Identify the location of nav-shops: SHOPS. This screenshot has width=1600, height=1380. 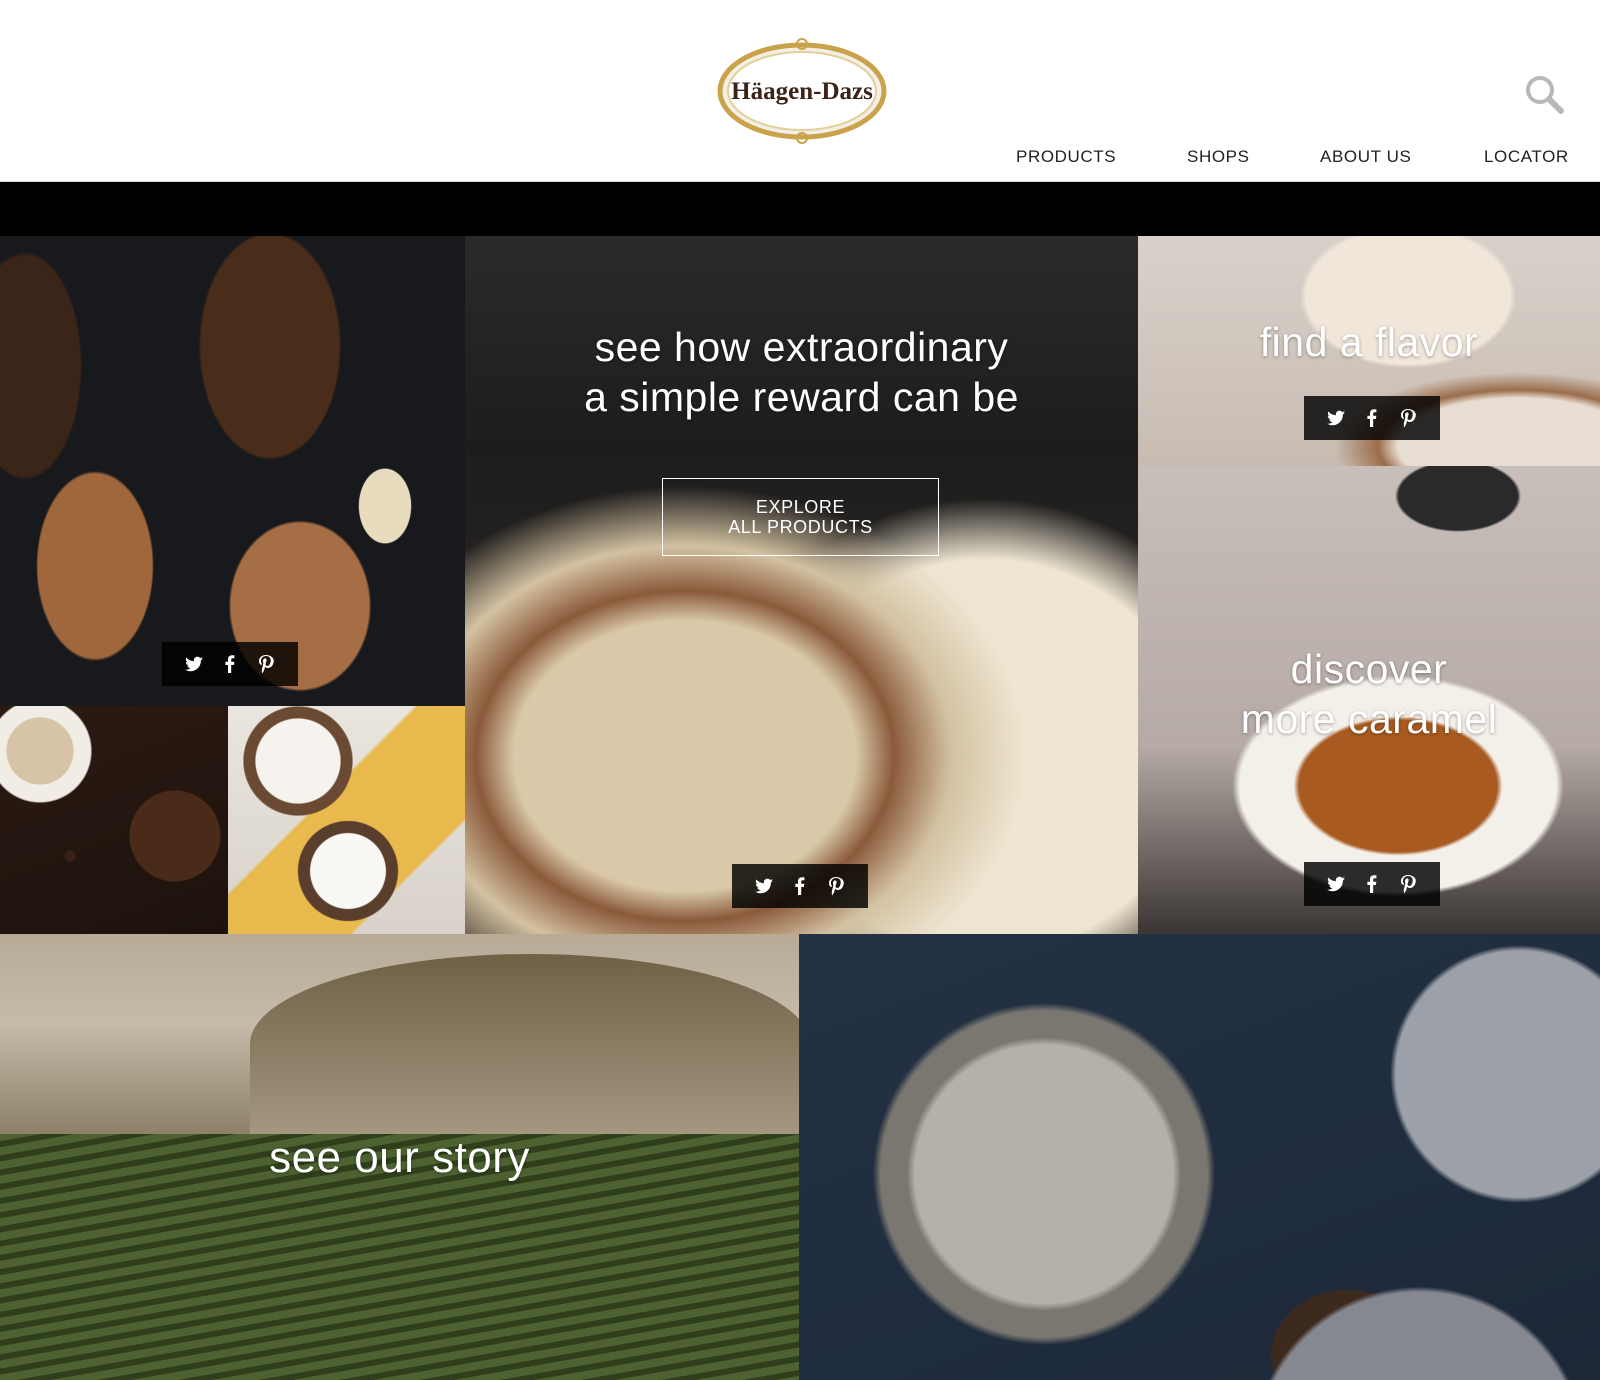
(1218, 157).